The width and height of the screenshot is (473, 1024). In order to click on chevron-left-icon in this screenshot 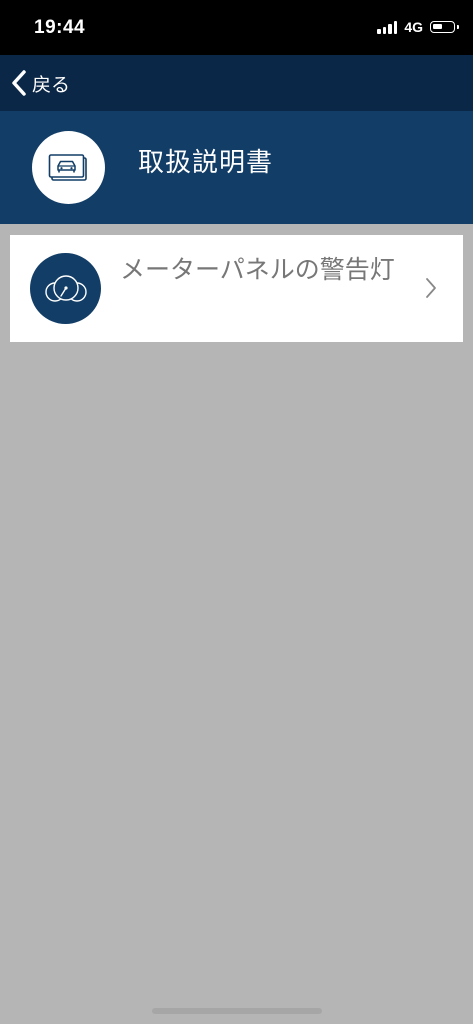, I will do `click(19, 83)`.